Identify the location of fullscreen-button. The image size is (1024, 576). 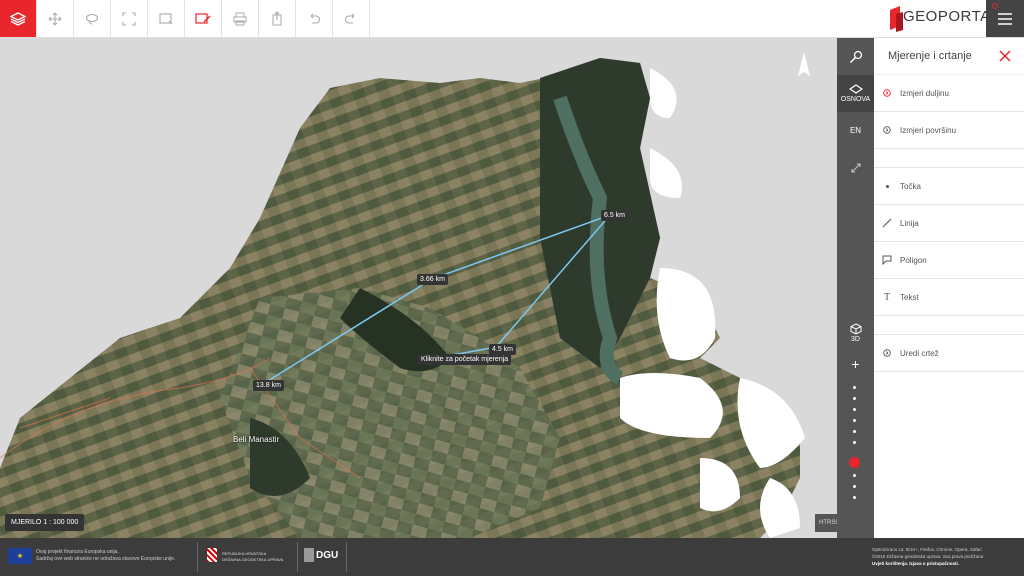
(129, 18).